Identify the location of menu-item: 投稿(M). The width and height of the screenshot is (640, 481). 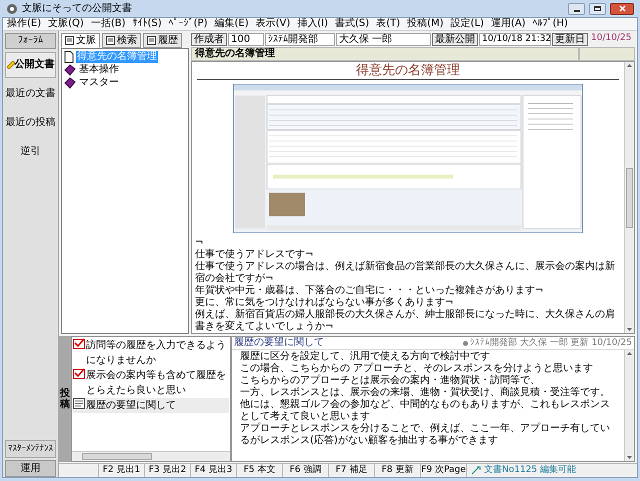
(425, 24).